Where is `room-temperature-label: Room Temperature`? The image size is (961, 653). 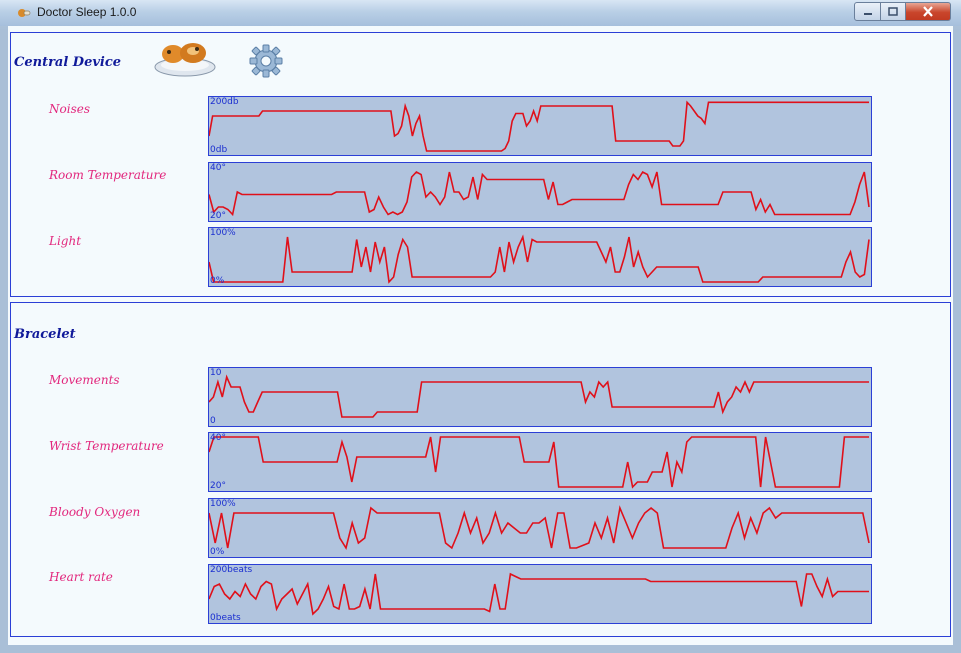 room-temperature-label: Room Temperature is located at coordinates (108, 175).